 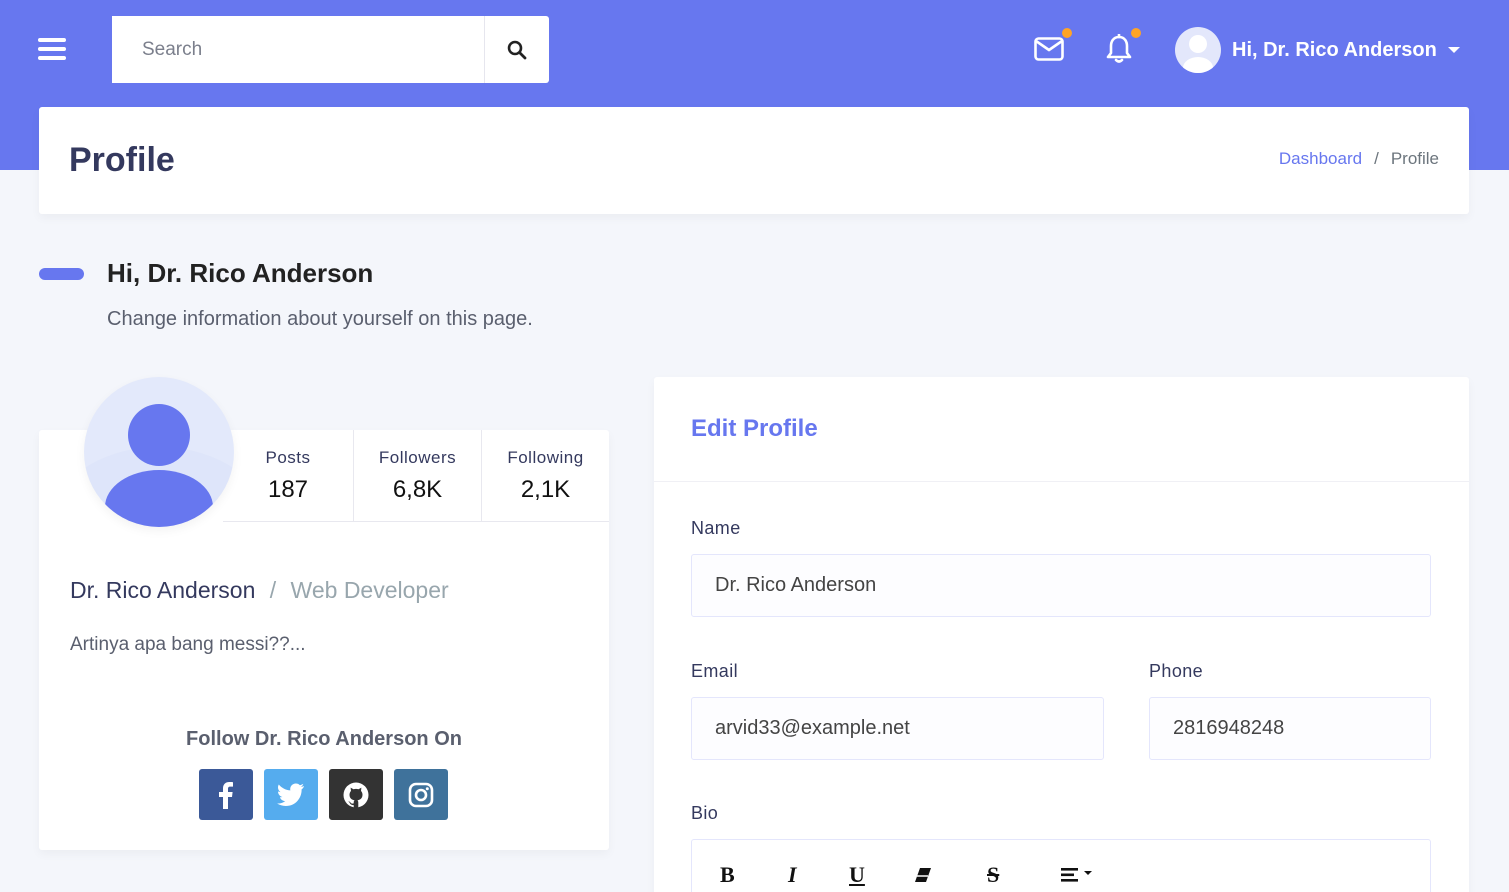 I want to click on align-dropdown-button, so click(x=1078, y=875).